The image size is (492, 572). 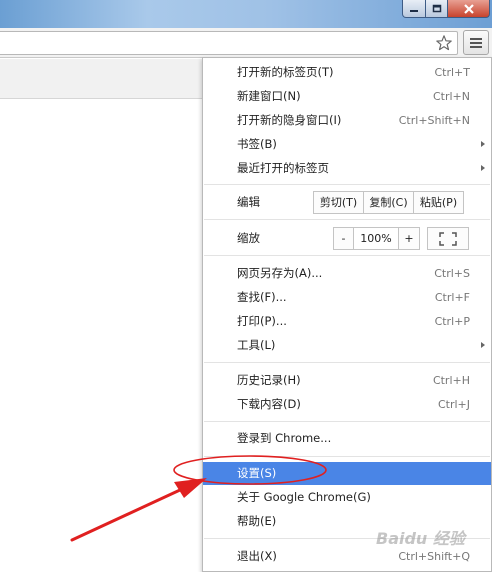 What do you see at coordinates (452, 321) in the screenshot?
I see `shortcut-label: Ctrl+P` at bounding box center [452, 321].